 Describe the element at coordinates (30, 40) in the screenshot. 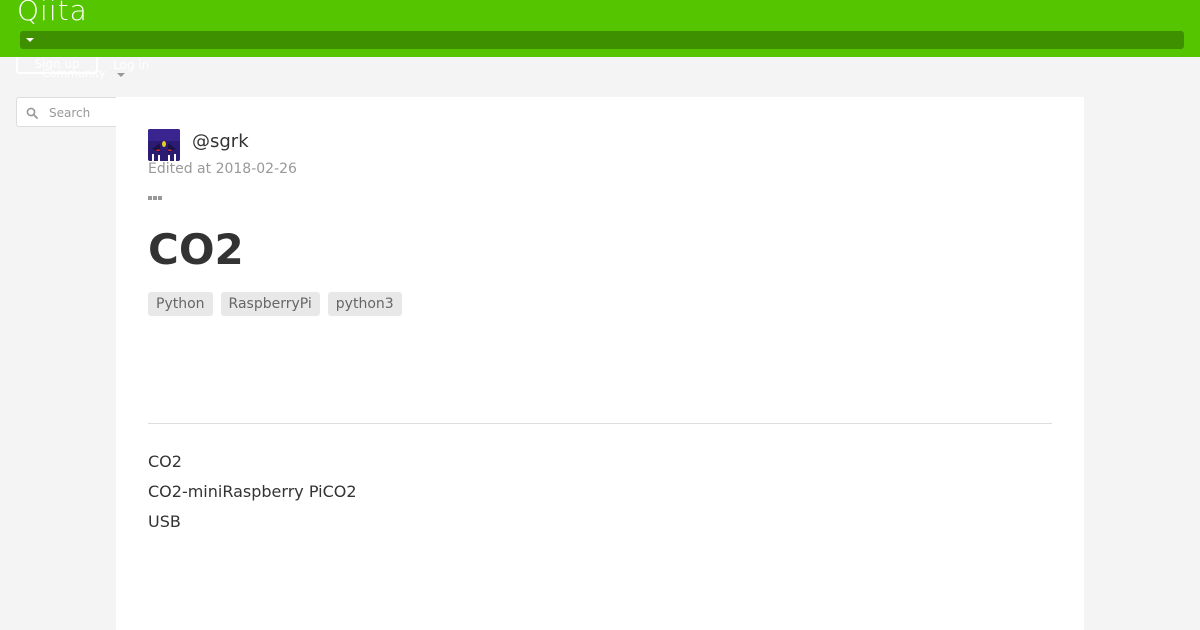

I see `caret-down-icon` at that location.